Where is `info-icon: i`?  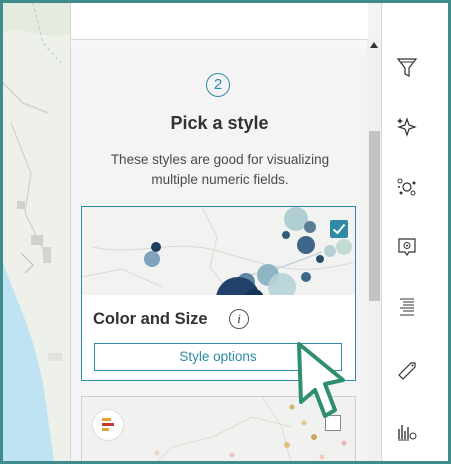 info-icon: i is located at coordinates (239, 319).